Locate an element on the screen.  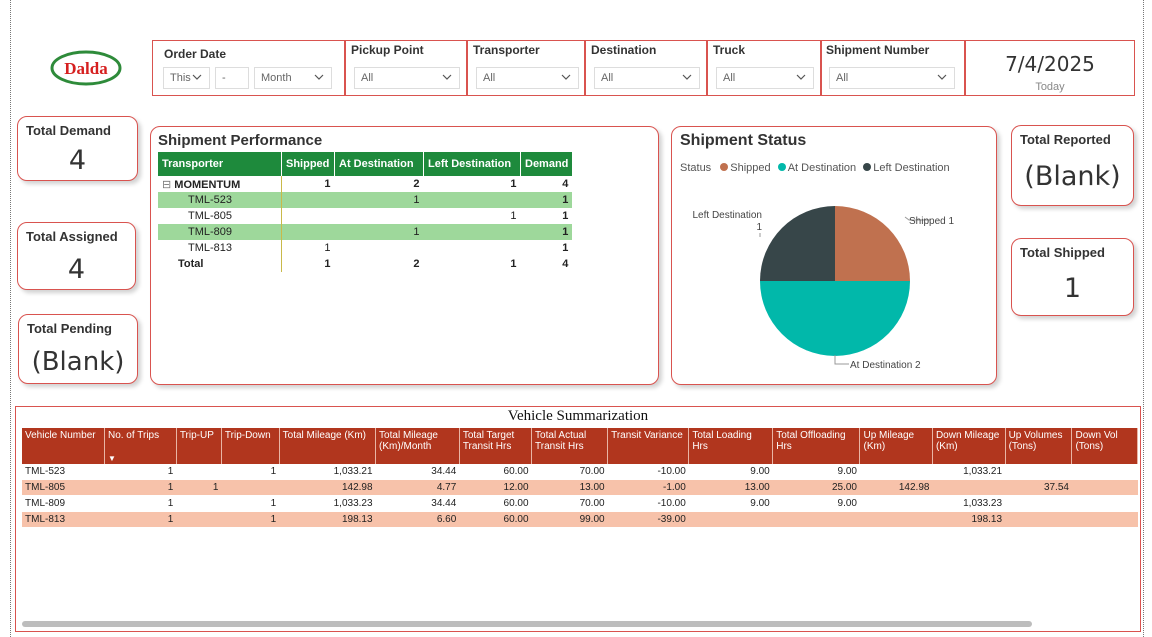
total-demand-title: Total Demand is located at coordinates (68, 130).